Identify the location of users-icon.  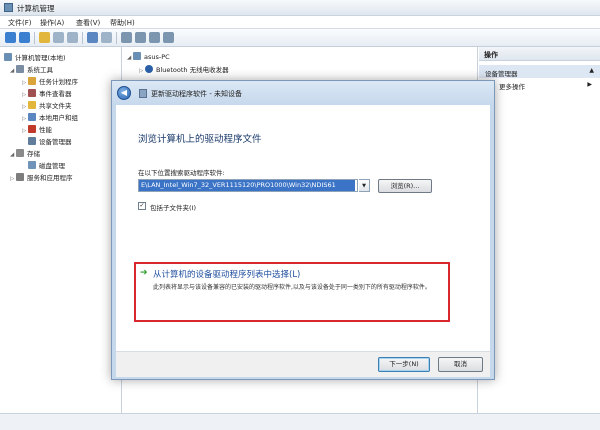
(32, 117).